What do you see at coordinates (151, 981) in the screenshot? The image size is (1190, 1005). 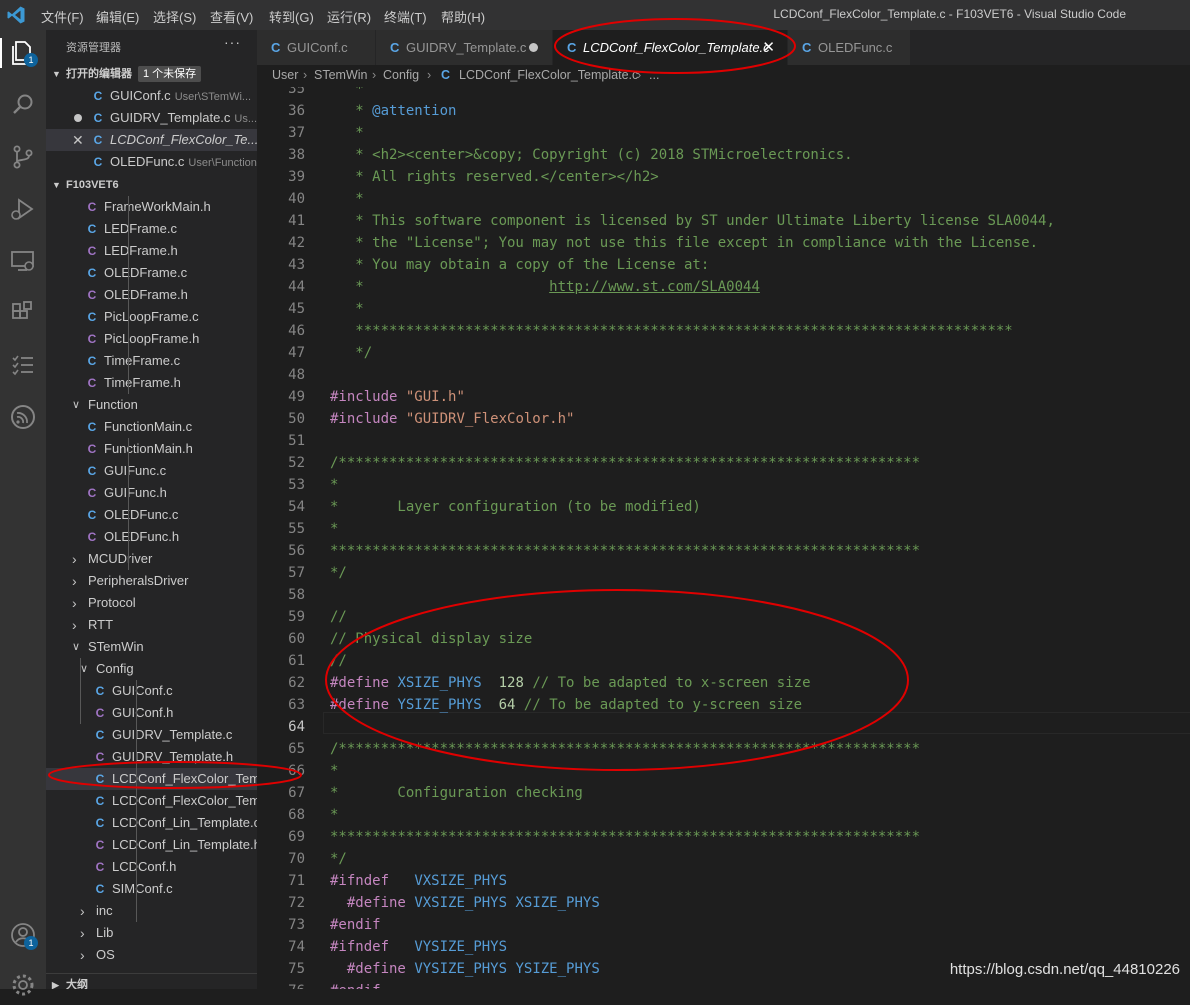 I see `outline-header: ▶ 大纲` at bounding box center [151, 981].